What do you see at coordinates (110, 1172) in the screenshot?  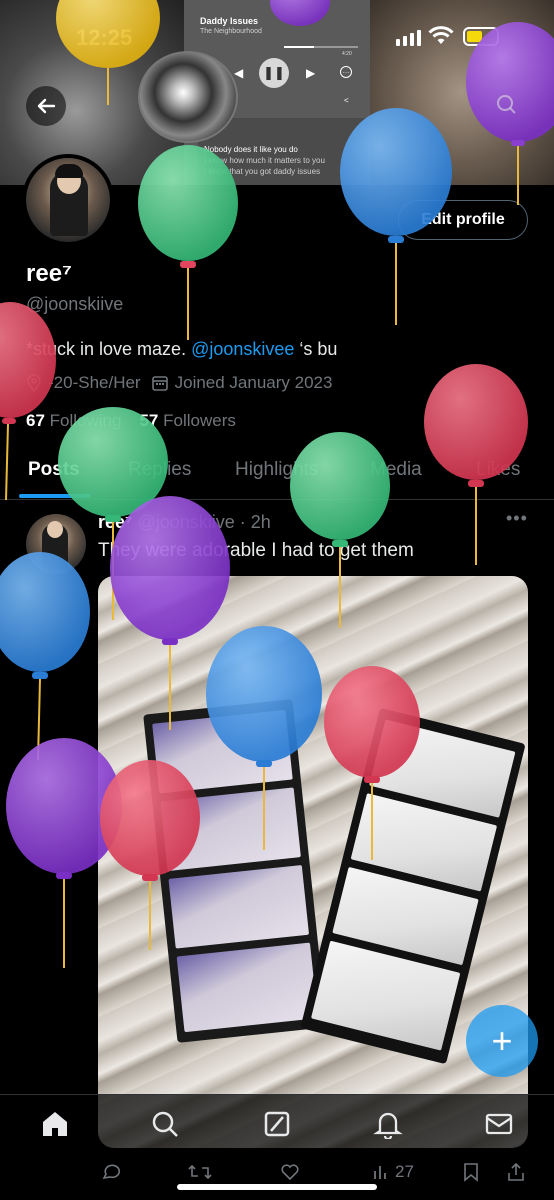 I see `reply-icon` at bounding box center [110, 1172].